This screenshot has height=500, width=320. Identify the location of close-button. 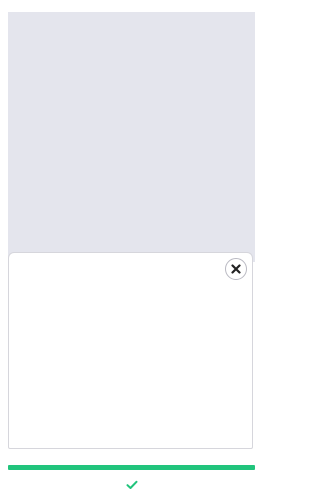
(236, 269).